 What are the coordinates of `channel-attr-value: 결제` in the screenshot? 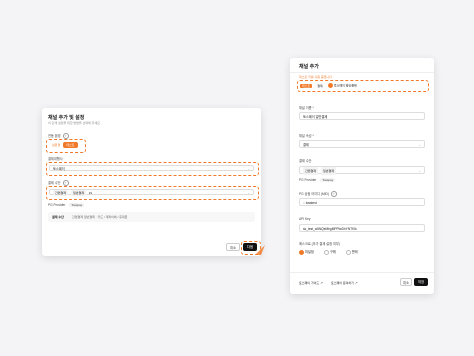 It's located at (306, 145).